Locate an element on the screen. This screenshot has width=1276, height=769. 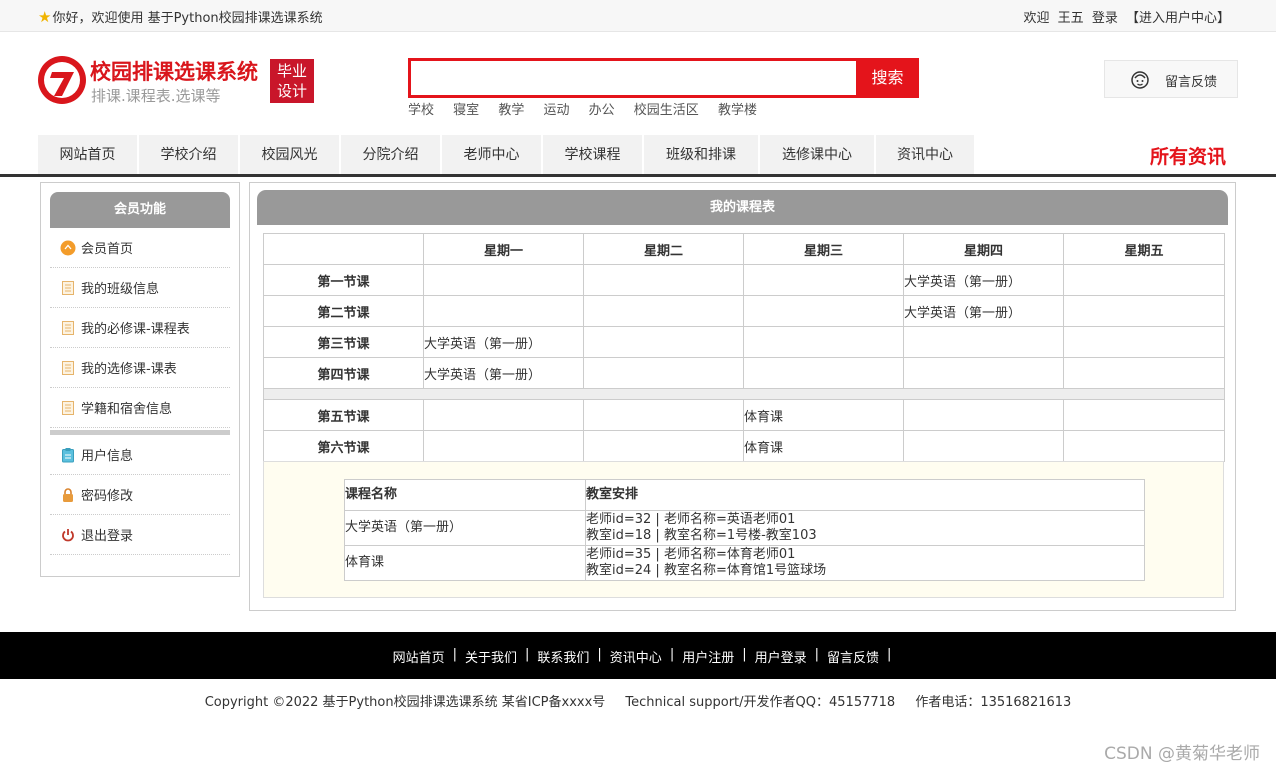
column-header: 课程名称 is located at coordinates (465, 495).